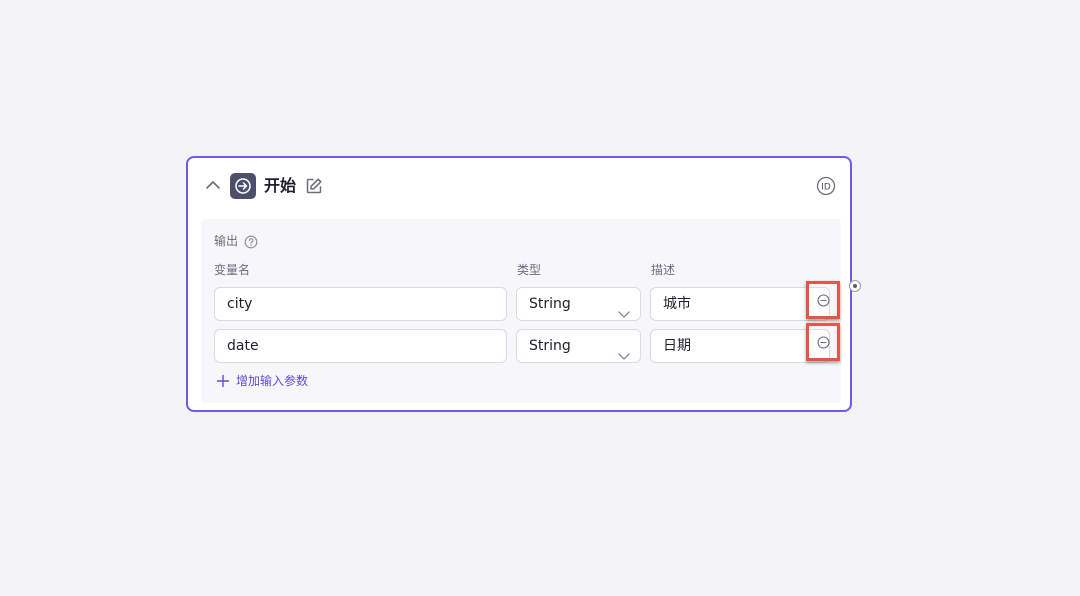 This screenshot has width=1080, height=596. I want to click on column-header-type: 类型, so click(529, 270).